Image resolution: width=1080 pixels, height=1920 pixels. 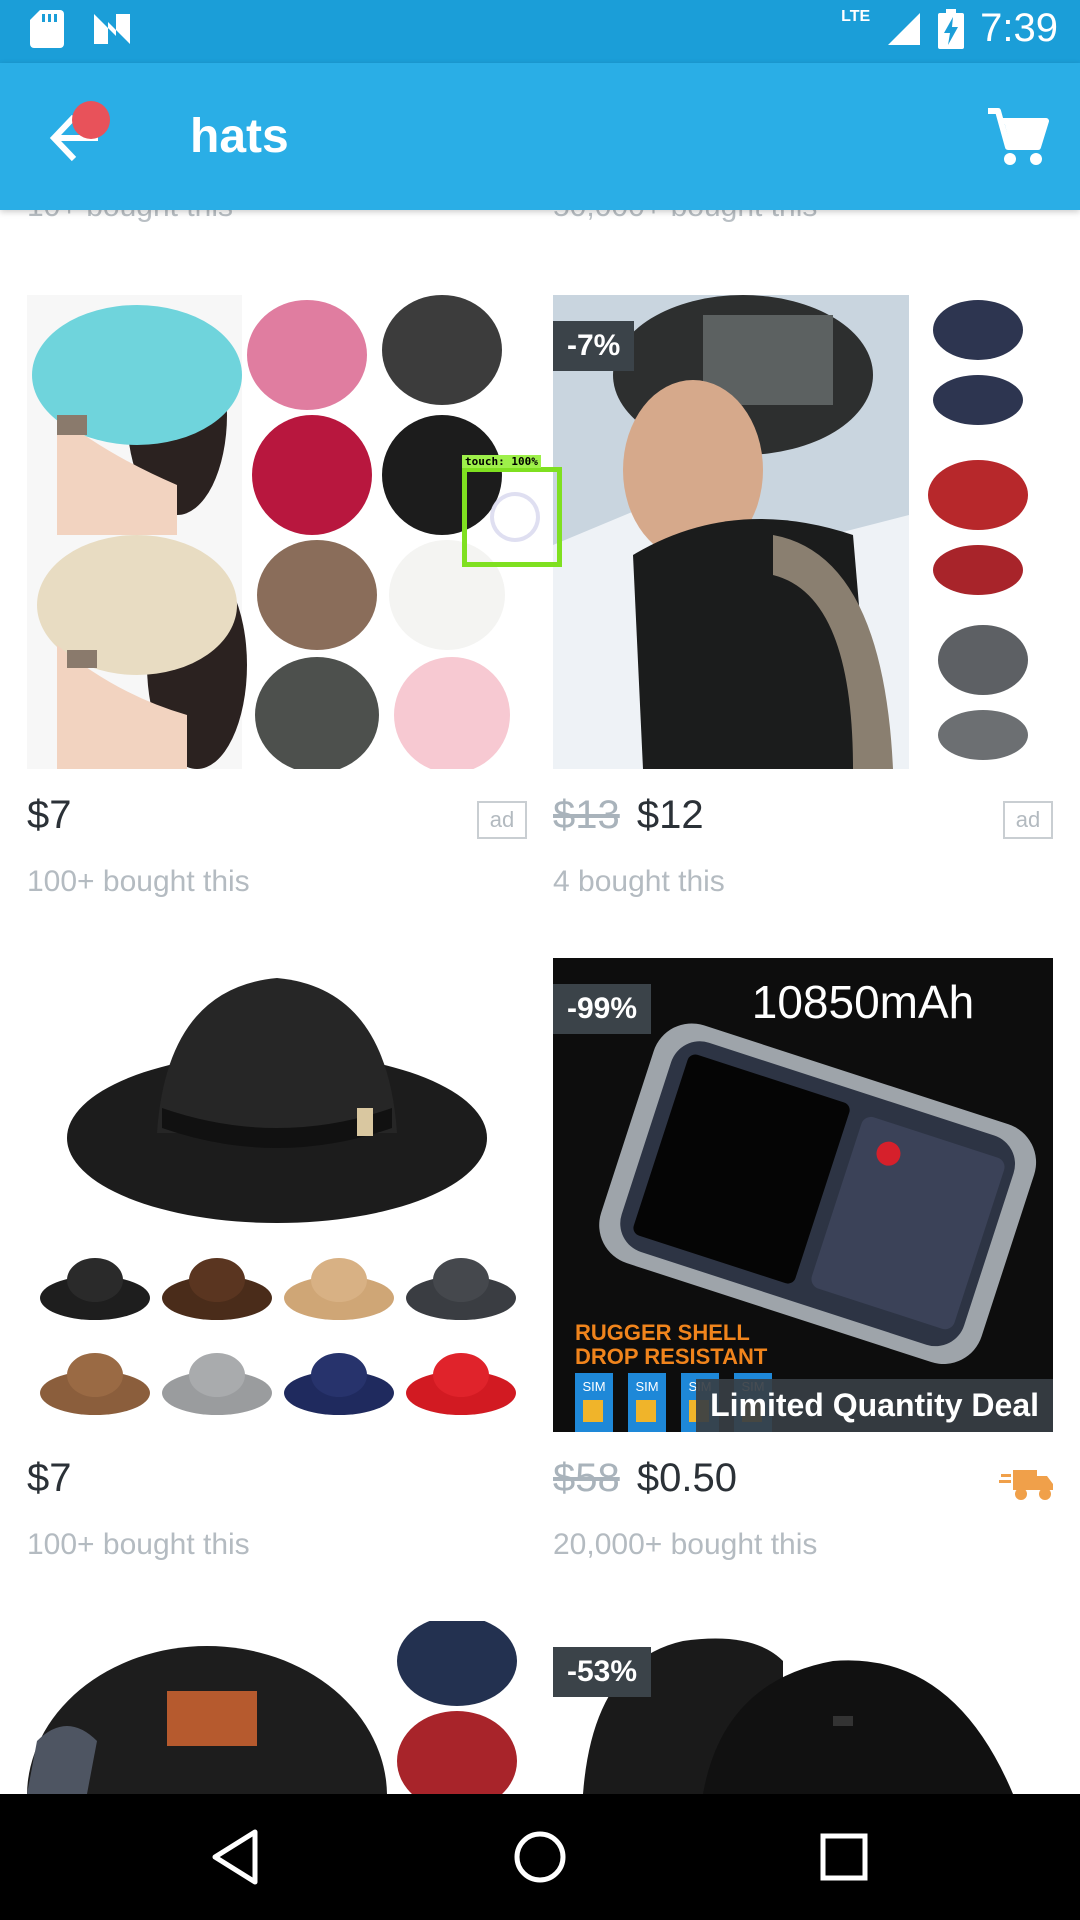 What do you see at coordinates (803, 532) in the screenshot?
I see `product-image-cap-scarf: -7%` at bounding box center [803, 532].